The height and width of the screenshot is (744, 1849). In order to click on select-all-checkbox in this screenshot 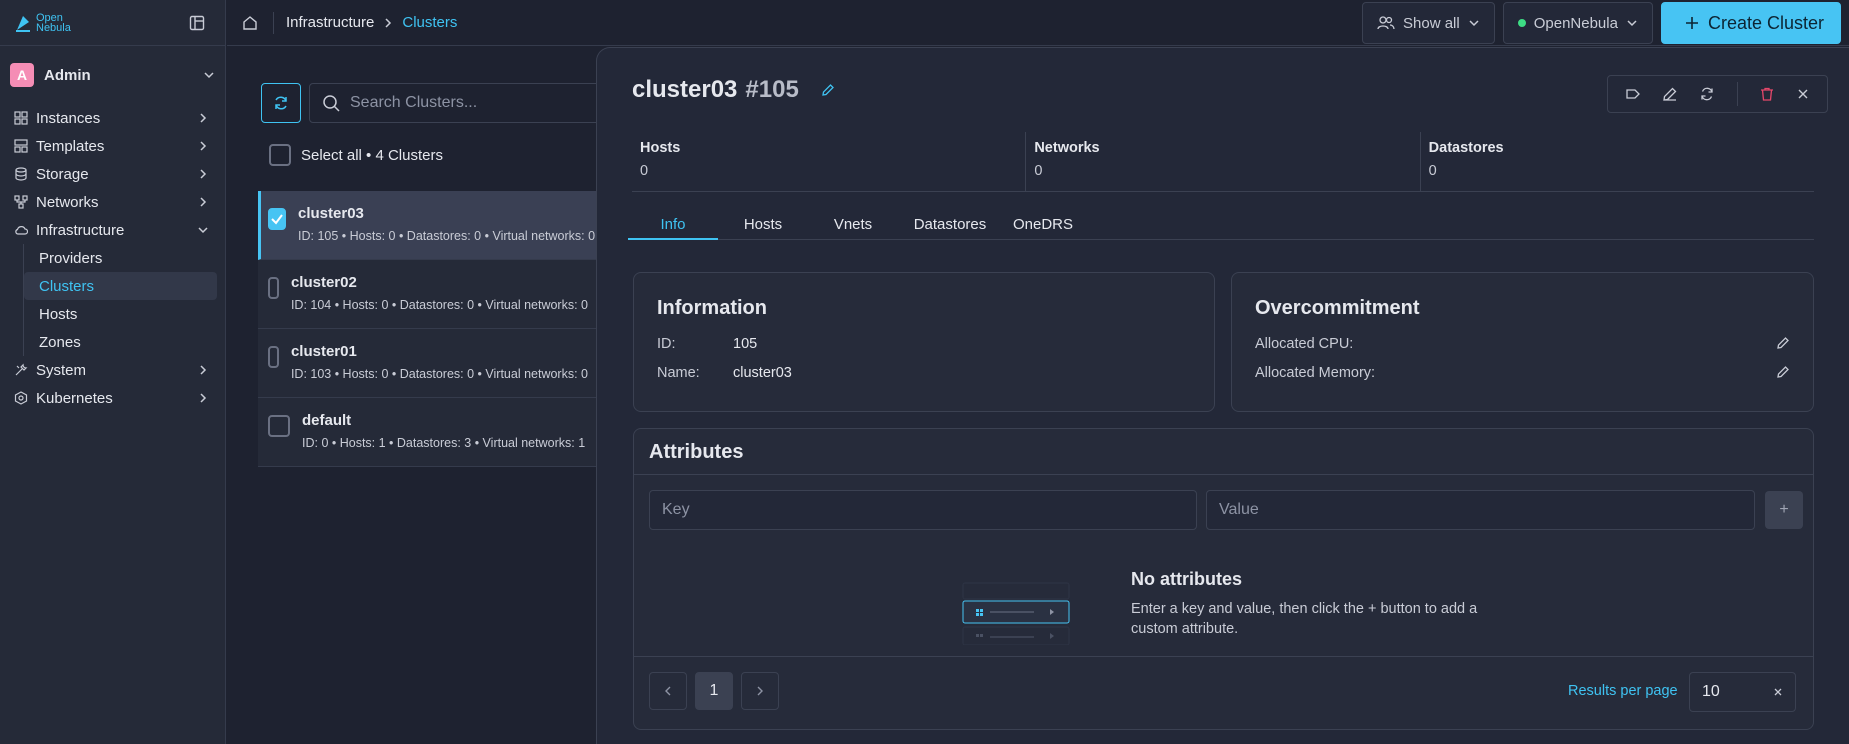, I will do `click(280, 155)`.